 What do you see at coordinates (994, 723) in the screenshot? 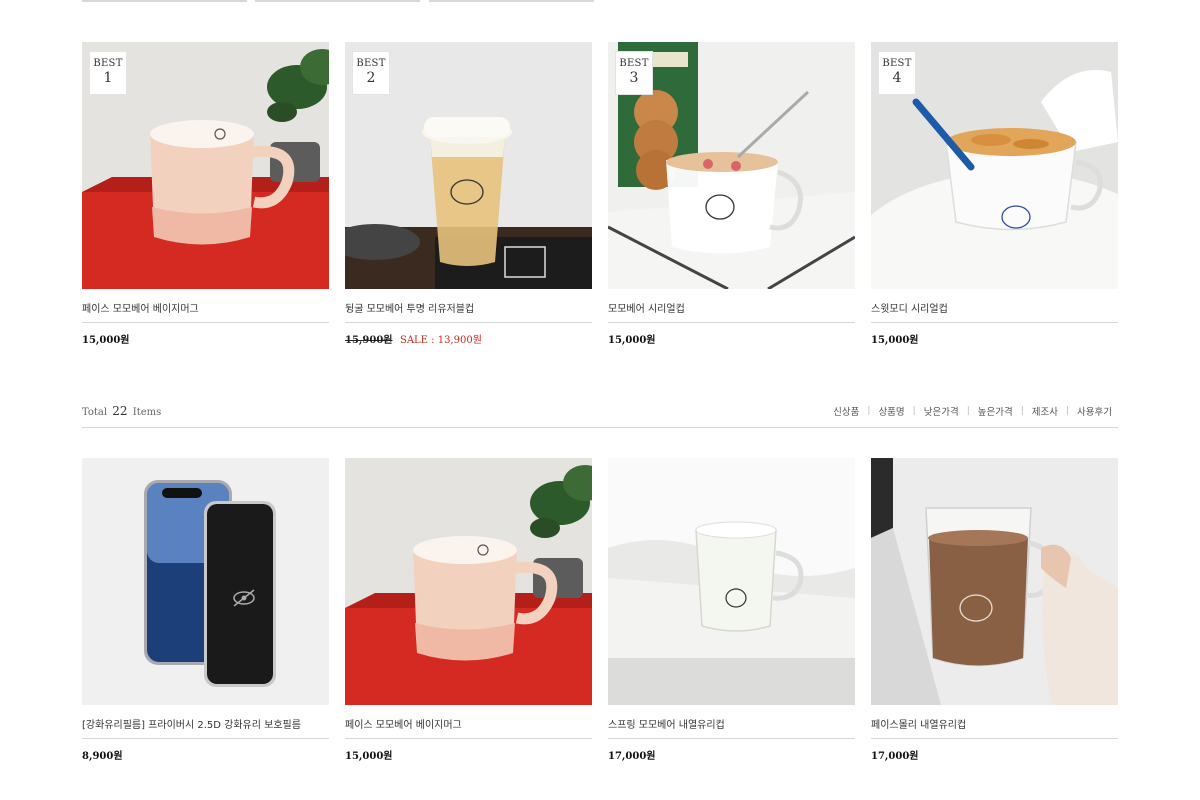
I see `product-name: 페이스몰리 내열유리컵` at bounding box center [994, 723].